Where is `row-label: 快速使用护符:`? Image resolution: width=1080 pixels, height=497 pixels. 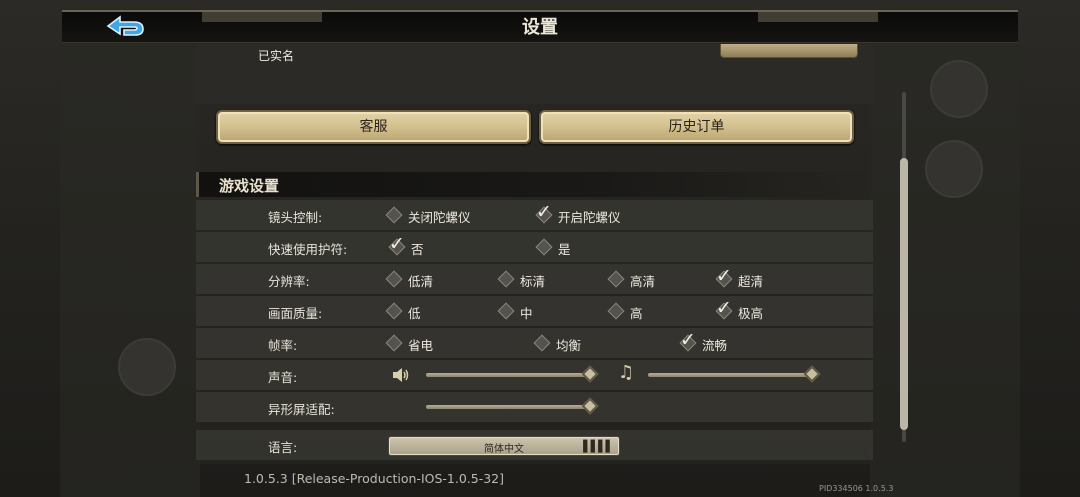 row-label: 快速使用护符: is located at coordinates (308, 249).